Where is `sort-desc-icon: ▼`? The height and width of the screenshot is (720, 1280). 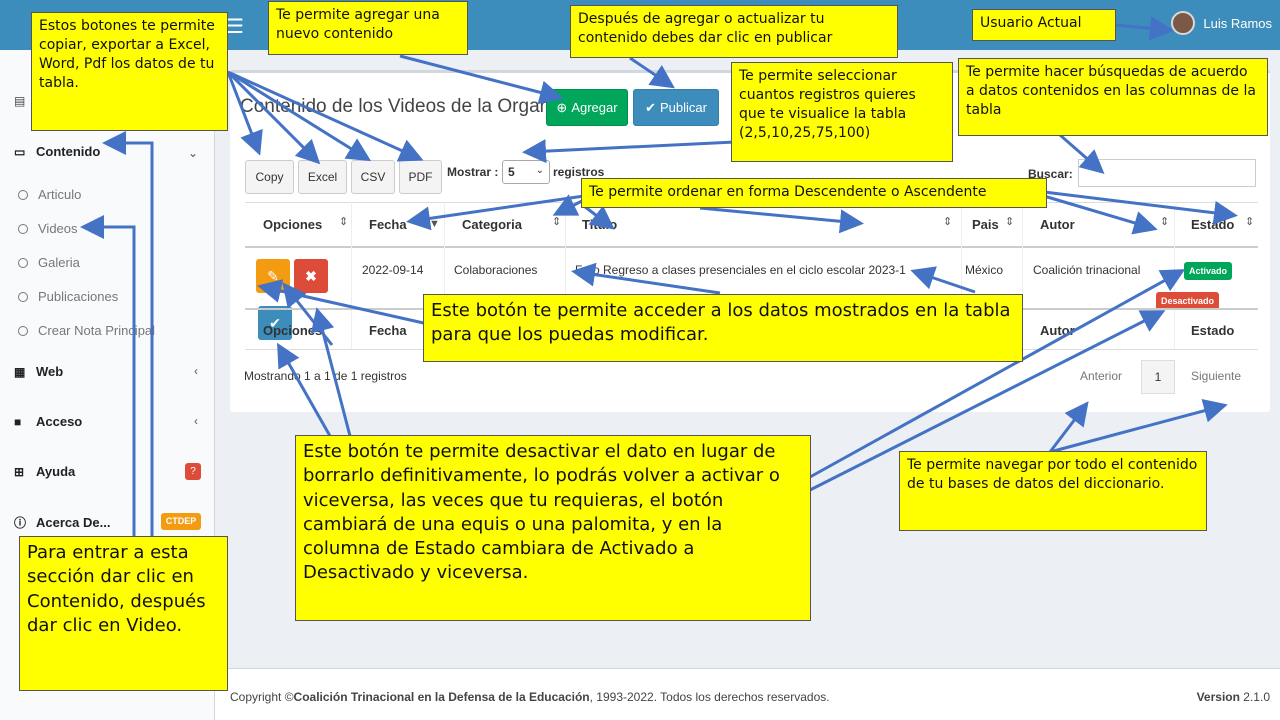
sort-desc-icon: ▼ is located at coordinates (434, 224).